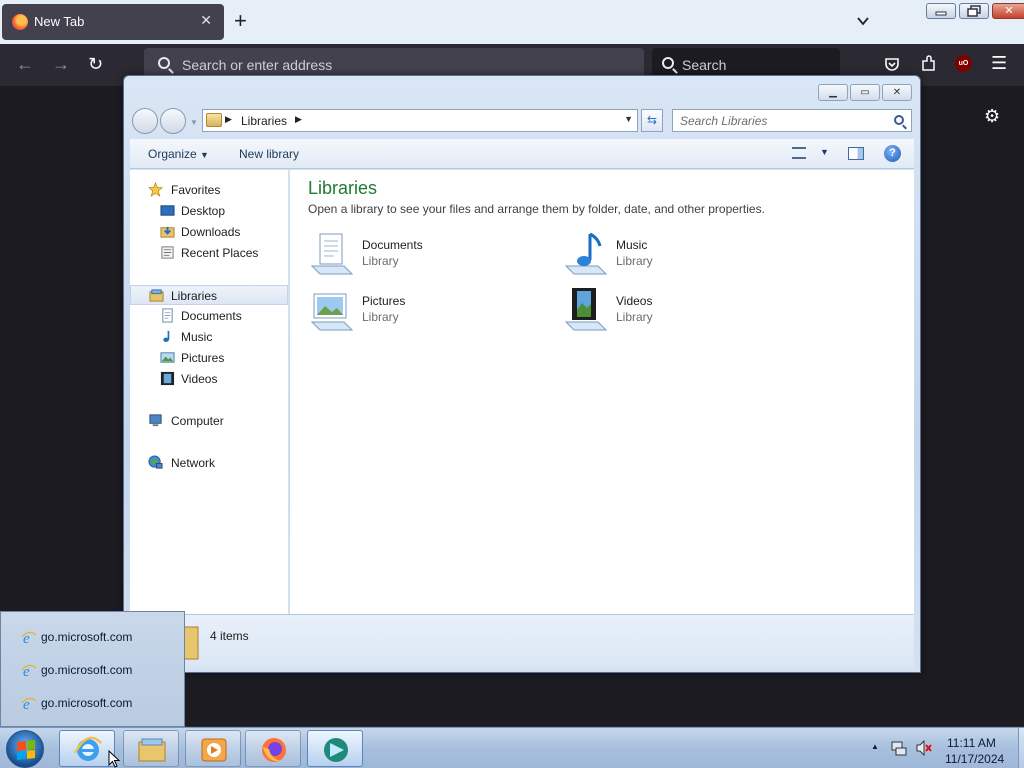 The width and height of the screenshot is (1024, 768). What do you see at coordinates (25, 64) in the screenshot?
I see `back-button: ←` at bounding box center [25, 64].